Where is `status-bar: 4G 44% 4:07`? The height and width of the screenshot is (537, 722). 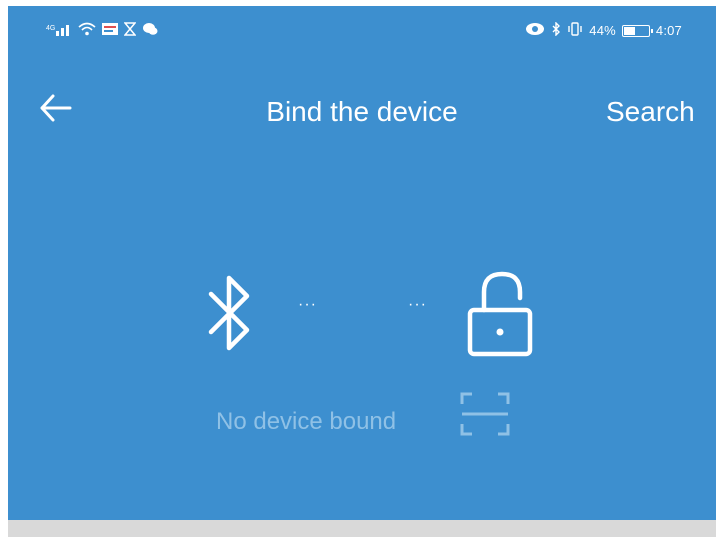 status-bar: 4G 44% 4:07 is located at coordinates (362, 29).